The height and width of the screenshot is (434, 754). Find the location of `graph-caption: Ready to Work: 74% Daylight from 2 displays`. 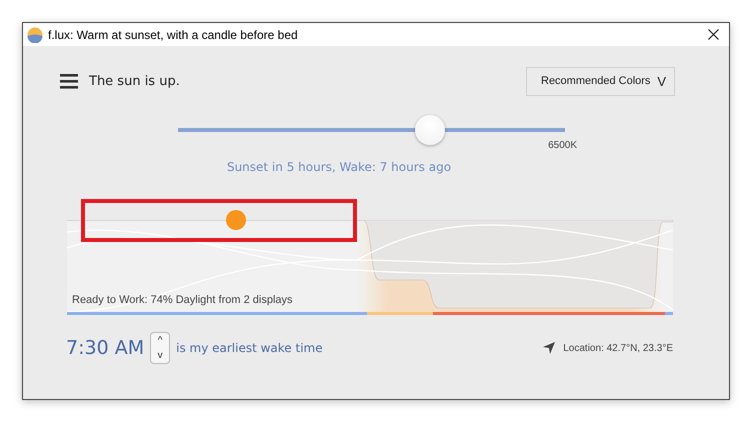

graph-caption: Ready to Work: 74% Daylight from 2 displays is located at coordinates (182, 300).